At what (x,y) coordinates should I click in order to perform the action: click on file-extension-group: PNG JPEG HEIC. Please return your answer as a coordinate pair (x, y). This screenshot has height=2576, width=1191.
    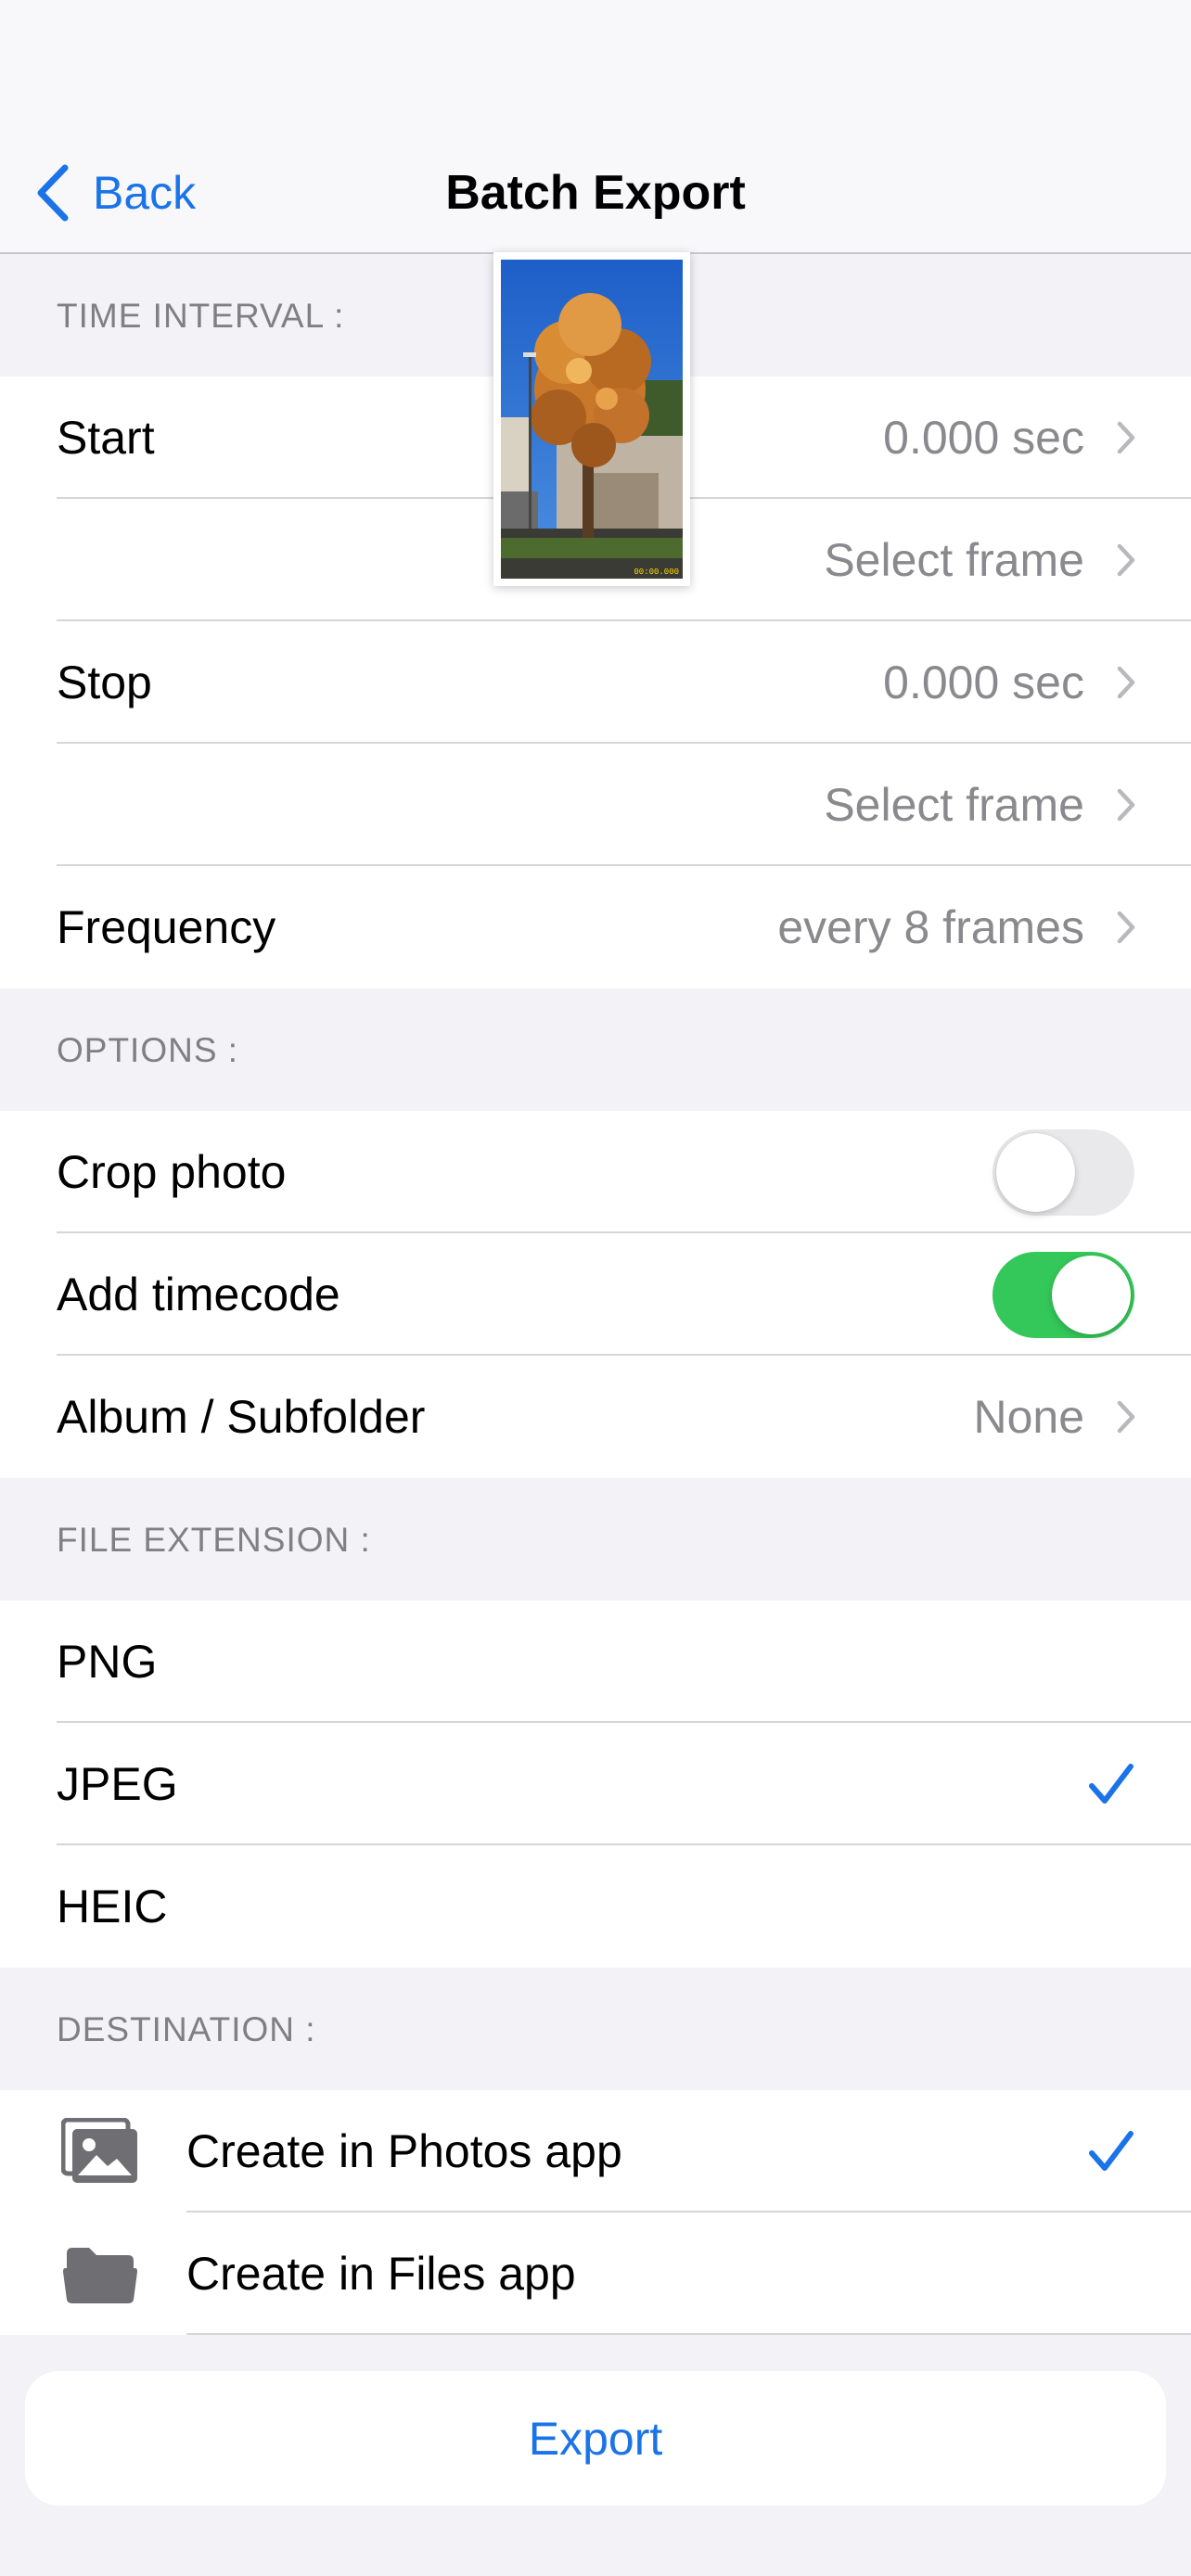
    Looking at the image, I should click on (595, 1784).